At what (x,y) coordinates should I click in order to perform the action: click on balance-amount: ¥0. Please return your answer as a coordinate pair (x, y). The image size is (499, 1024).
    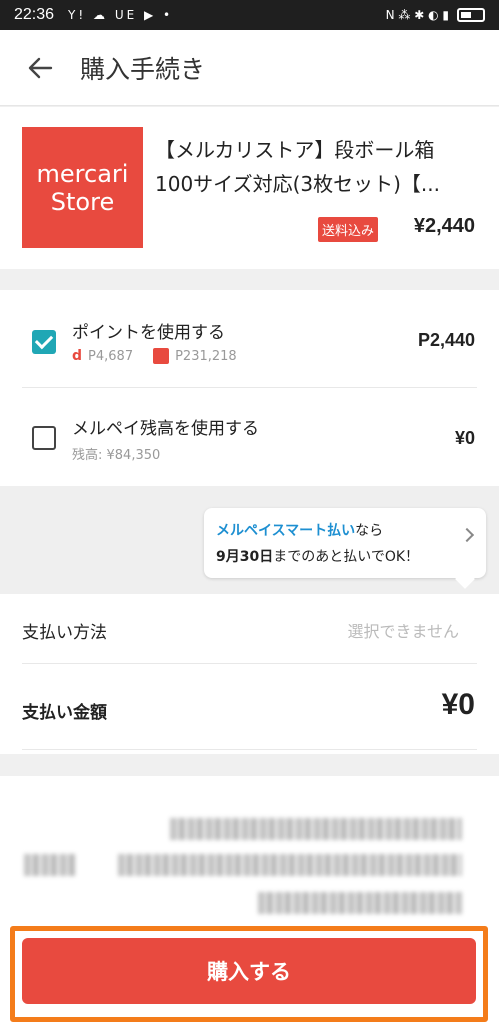
    Looking at the image, I should click on (464, 438).